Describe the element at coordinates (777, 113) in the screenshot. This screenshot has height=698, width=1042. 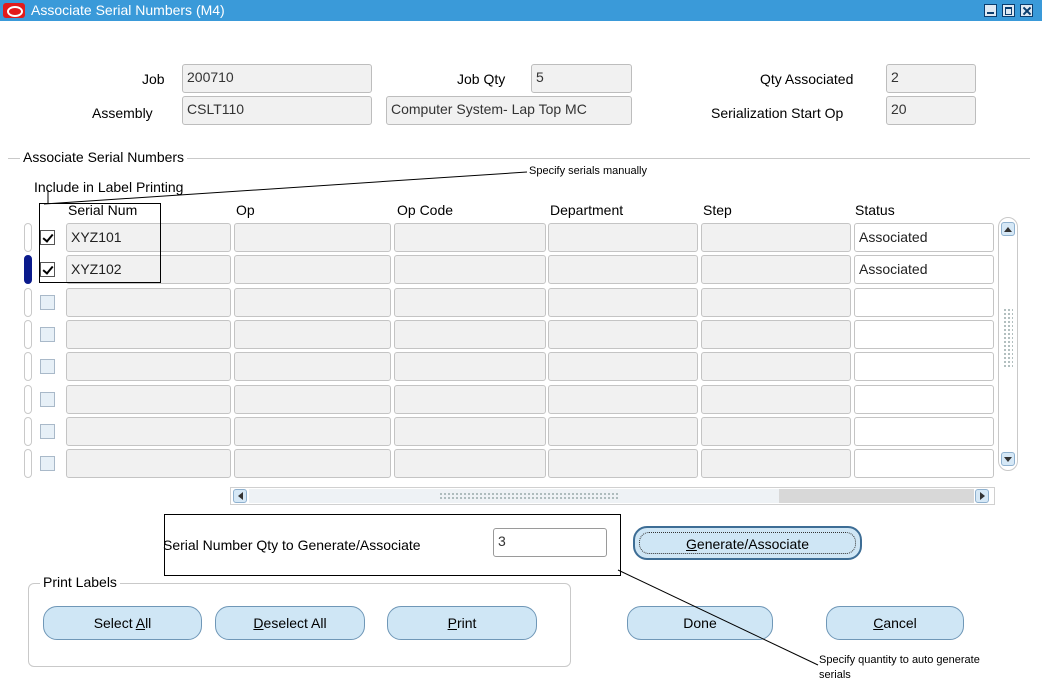
I see `serialization-start-op-label: Serialization Start Op` at that location.